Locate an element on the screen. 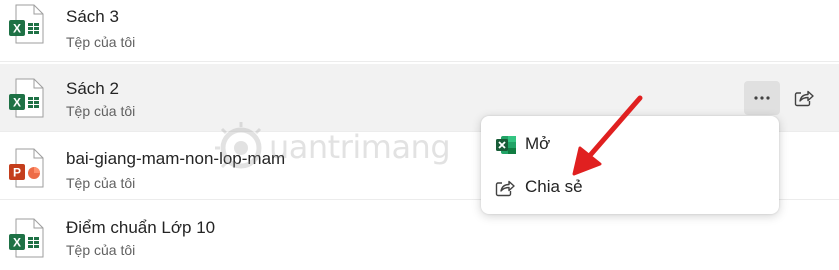  svg-text: P is located at coordinates (17, 173).